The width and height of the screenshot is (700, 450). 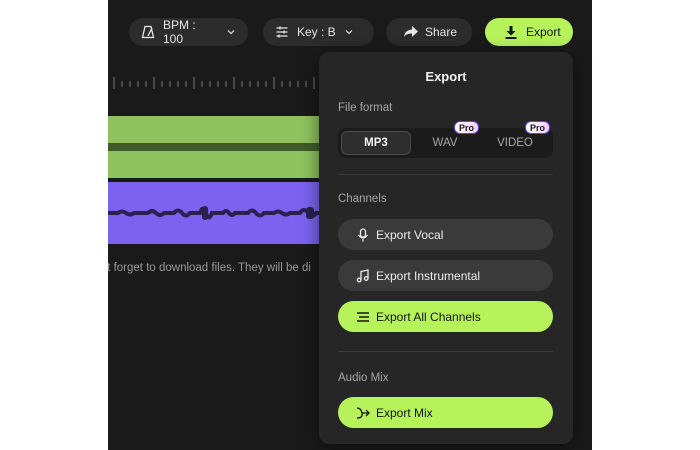 I want to click on button-label: Export Instrumental, so click(x=428, y=275).